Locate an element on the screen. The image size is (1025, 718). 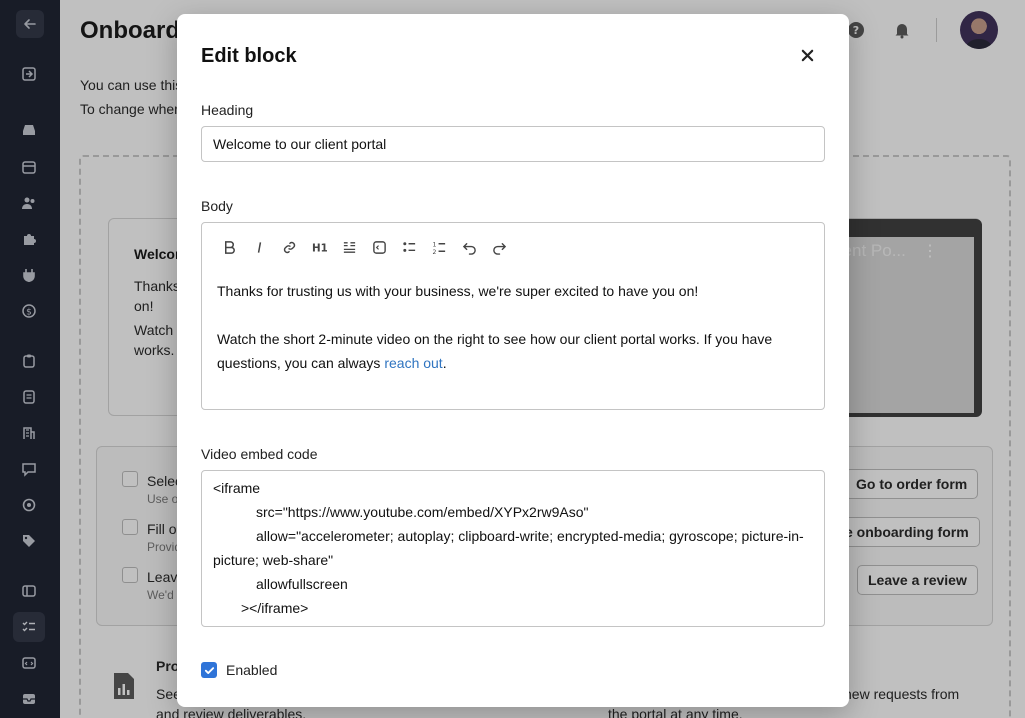
body-text: . is located at coordinates (444, 363).